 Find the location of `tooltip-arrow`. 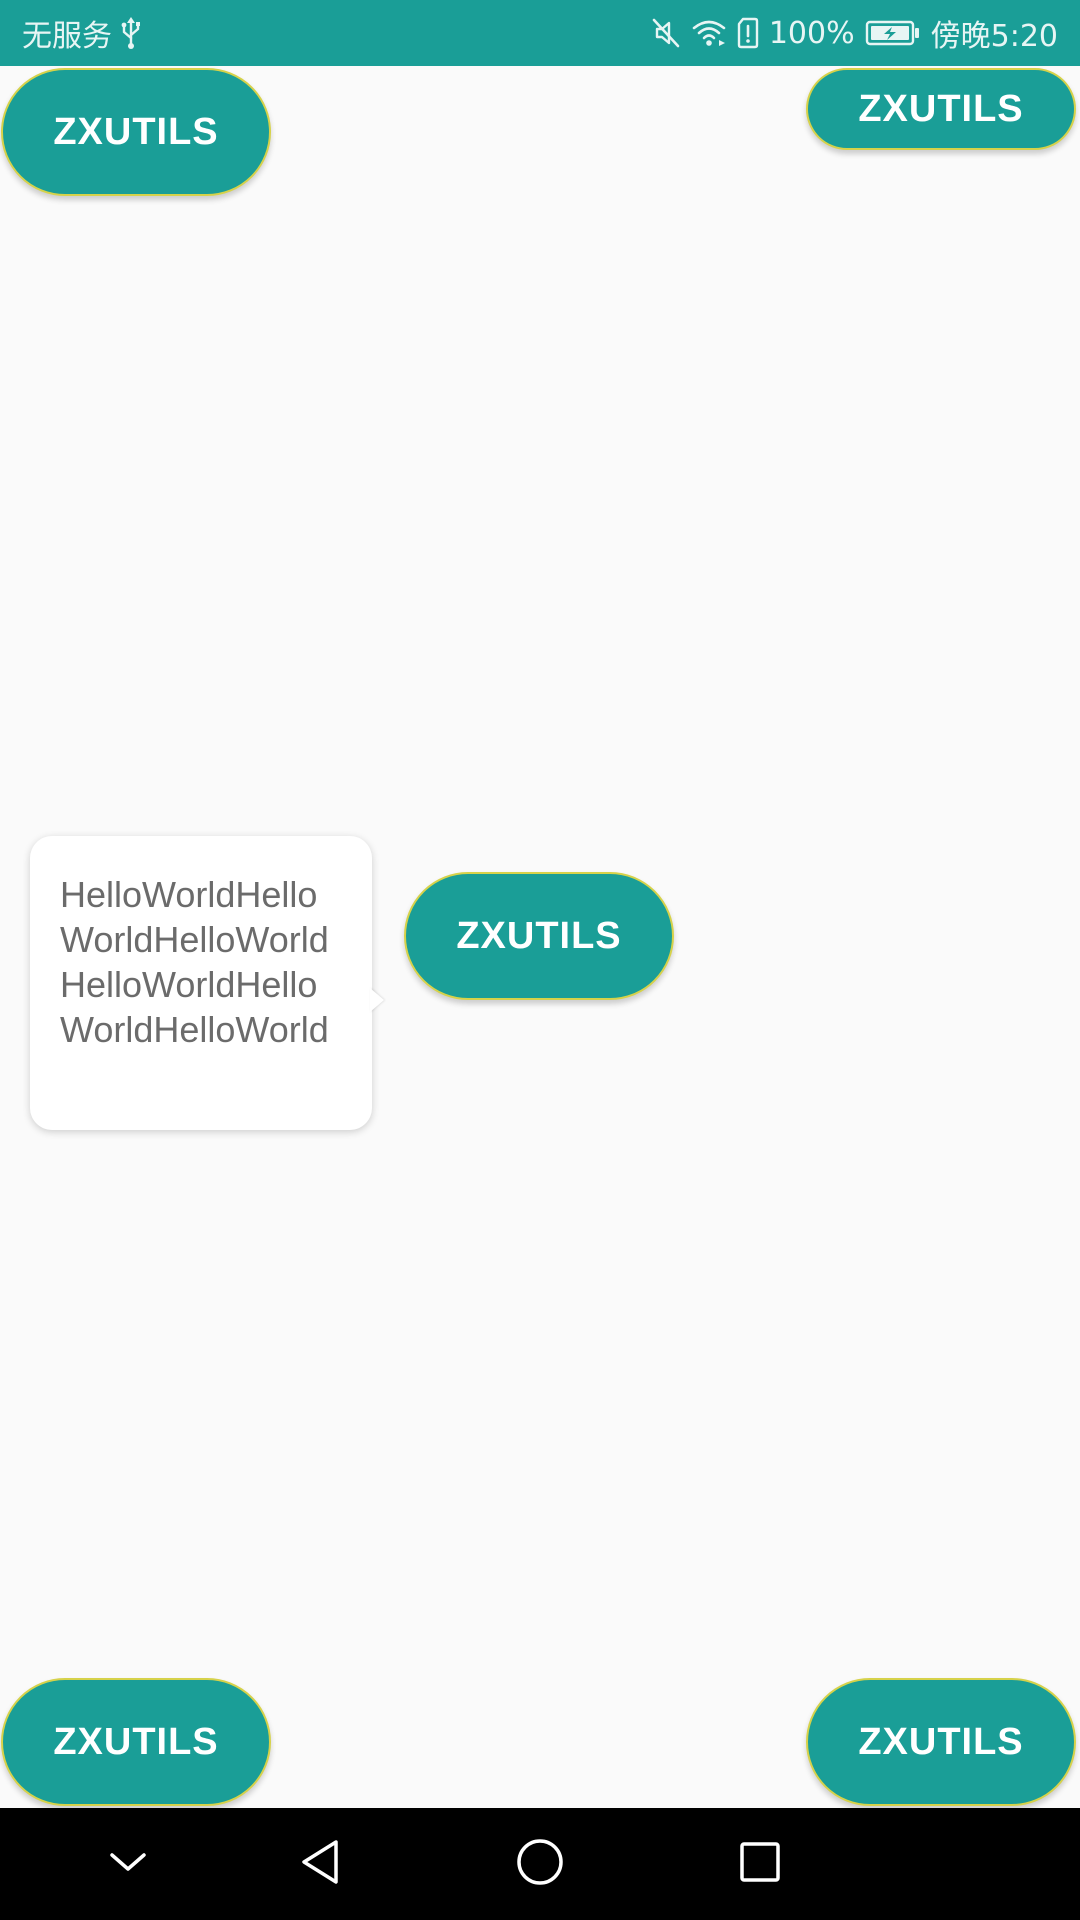

tooltip-arrow is located at coordinates (377, 1000).